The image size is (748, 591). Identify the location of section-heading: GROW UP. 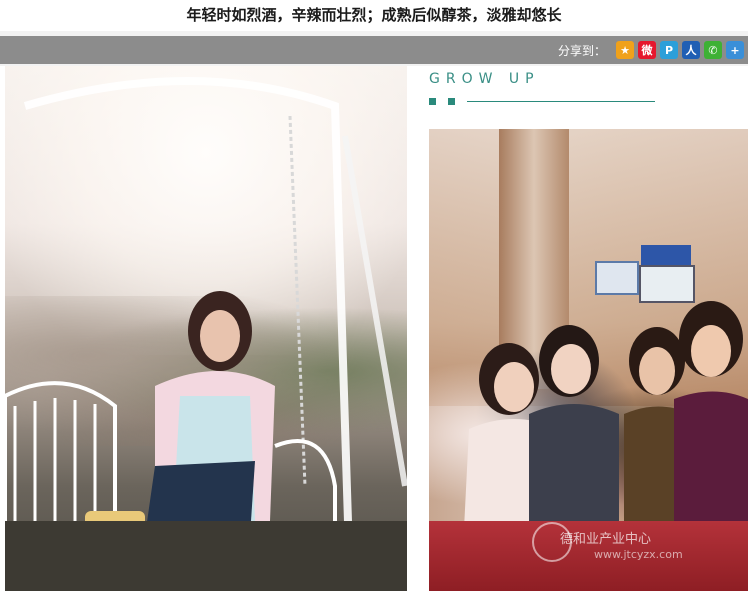
(484, 79).